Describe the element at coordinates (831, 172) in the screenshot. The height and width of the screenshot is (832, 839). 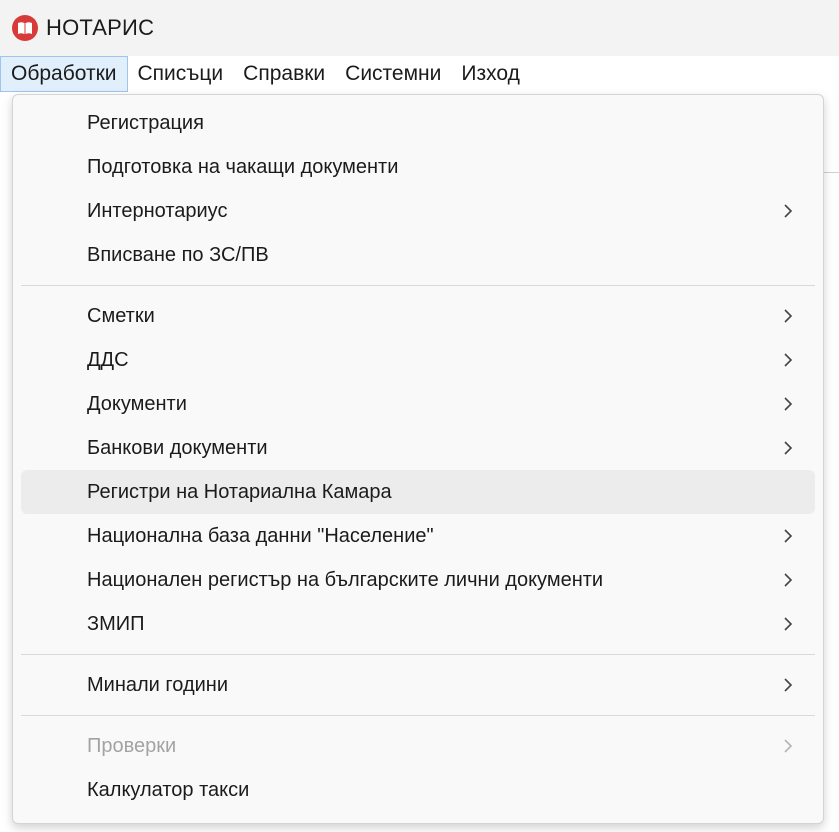
I see `background-window-edge` at that location.